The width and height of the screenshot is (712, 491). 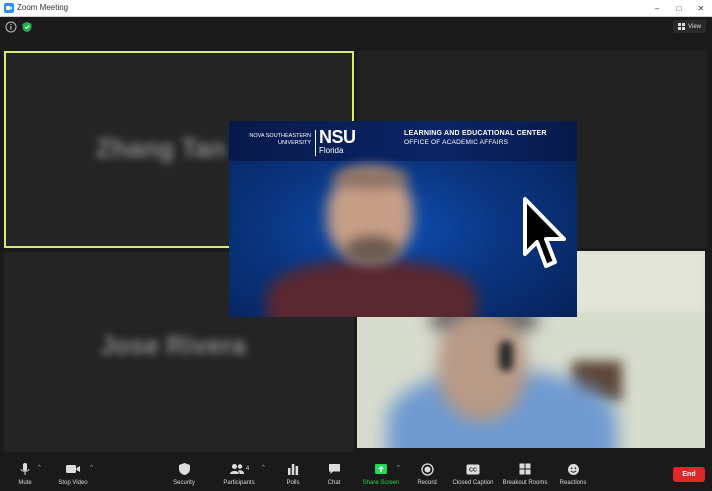 I want to click on participants-button: 4 Participants, so click(x=239, y=474).